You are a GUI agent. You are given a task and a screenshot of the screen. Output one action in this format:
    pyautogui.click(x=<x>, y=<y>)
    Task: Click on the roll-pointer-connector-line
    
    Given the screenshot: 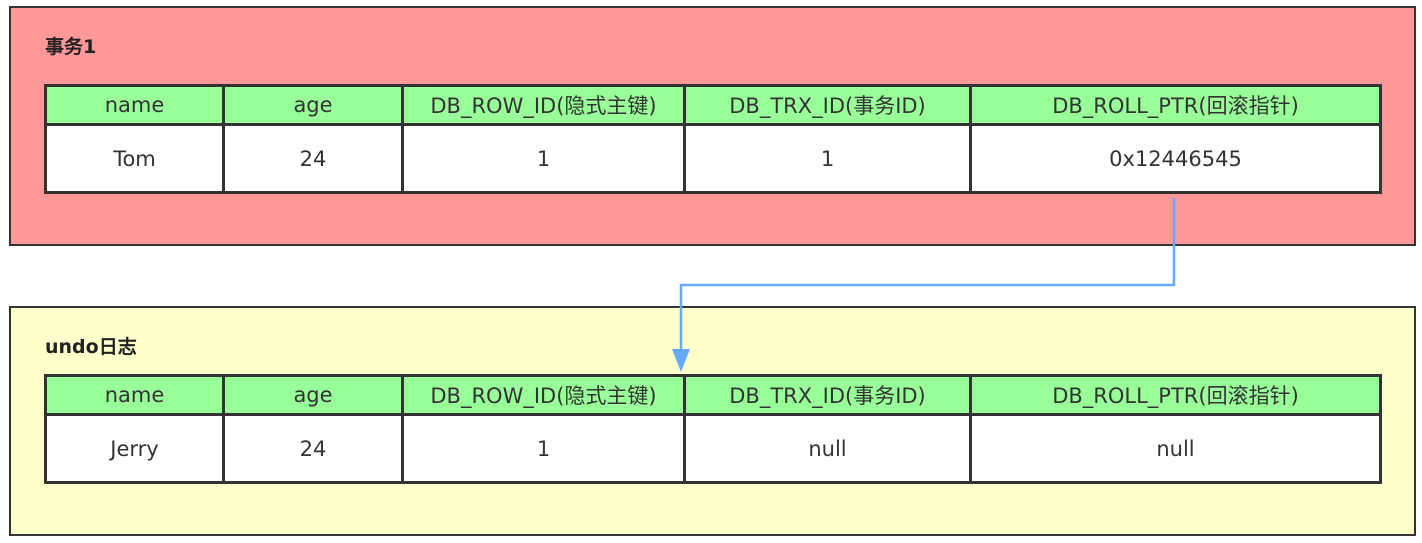 What is the action you would take?
    pyautogui.click(x=927, y=276)
    